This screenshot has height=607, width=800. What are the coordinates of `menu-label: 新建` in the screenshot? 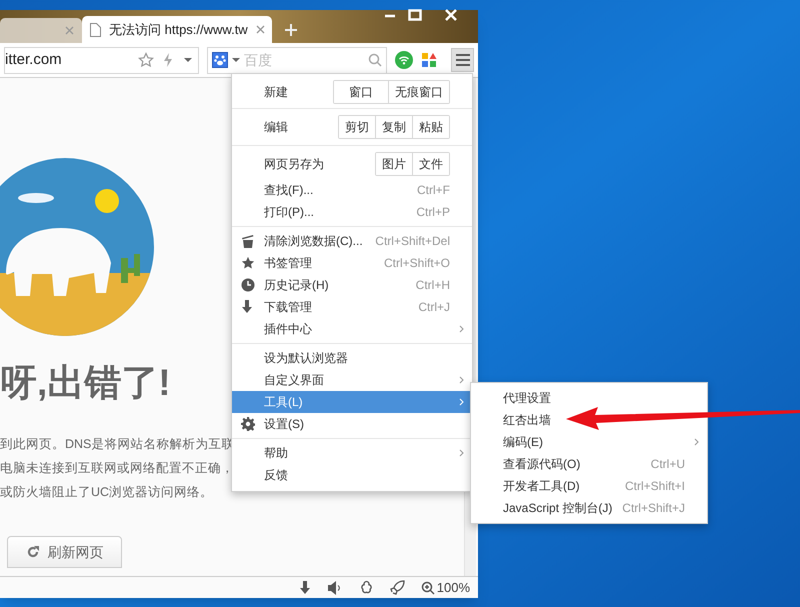 It's located at (276, 92).